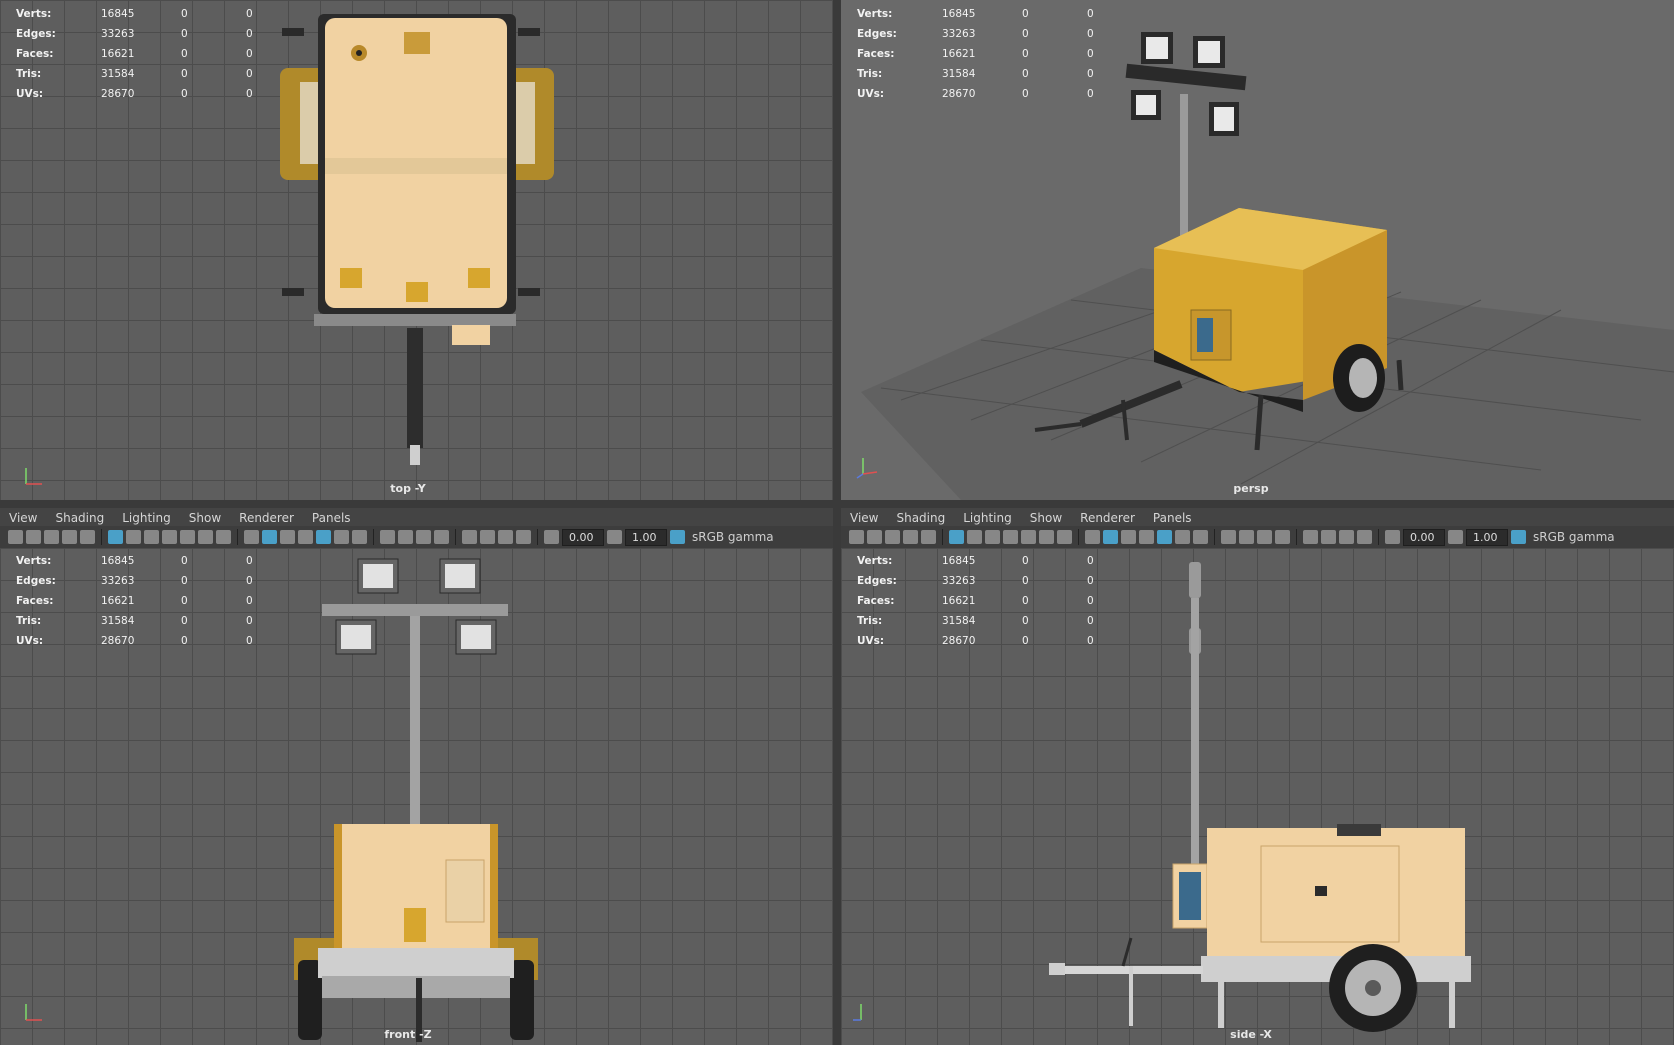  I want to click on panel-toolbar-front: 0.00 1.00 sRGB gamma, so click(416, 537).